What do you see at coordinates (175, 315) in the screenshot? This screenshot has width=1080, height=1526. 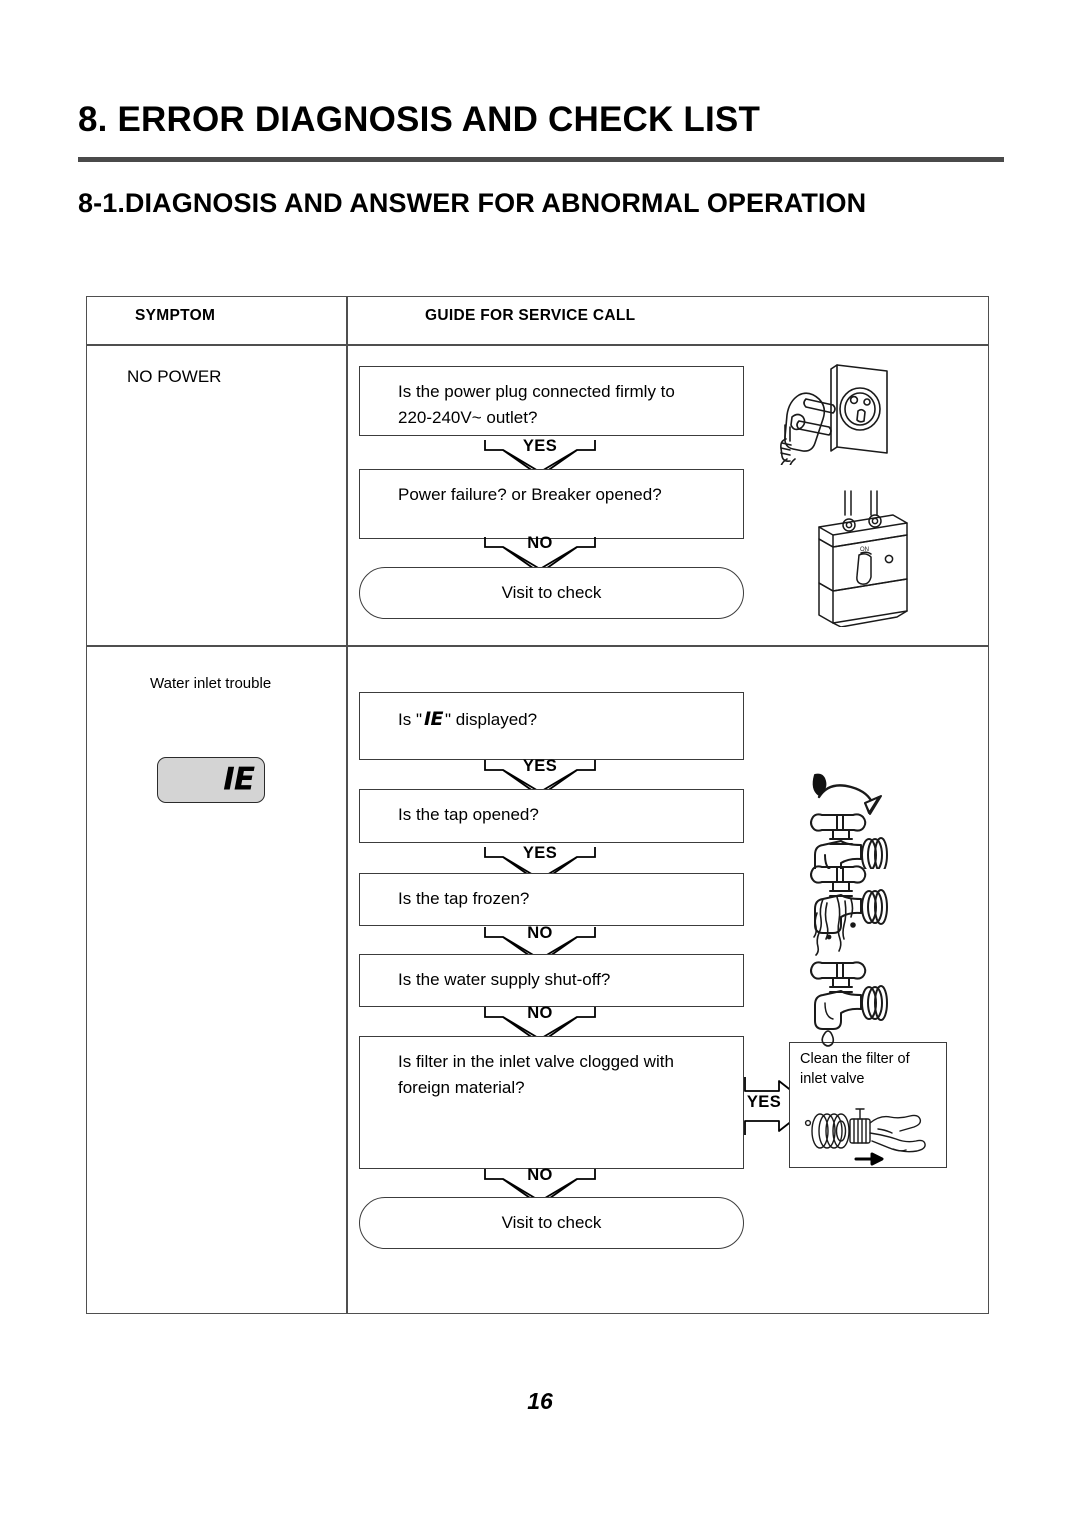 I see `column-header-symptom: SYMPTOM` at bounding box center [175, 315].